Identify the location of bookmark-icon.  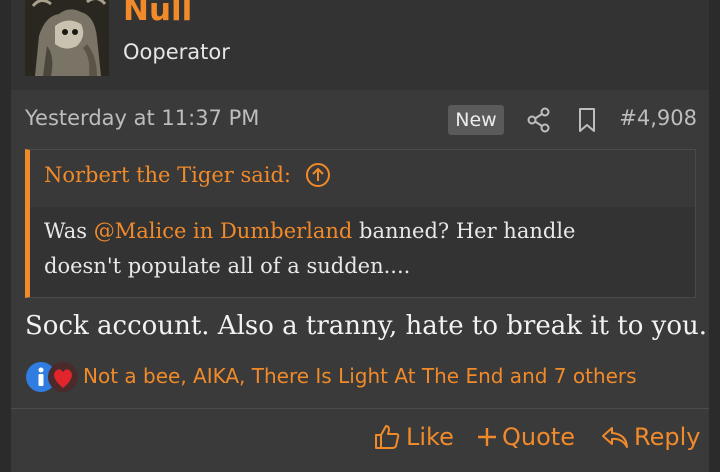
(587, 120).